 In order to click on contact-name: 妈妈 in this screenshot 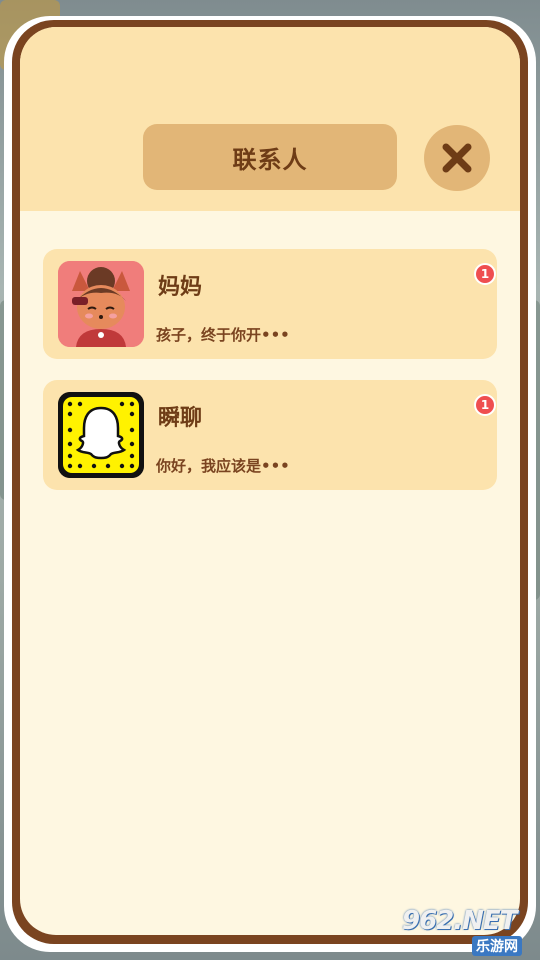, I will do `click(180, 287)`.